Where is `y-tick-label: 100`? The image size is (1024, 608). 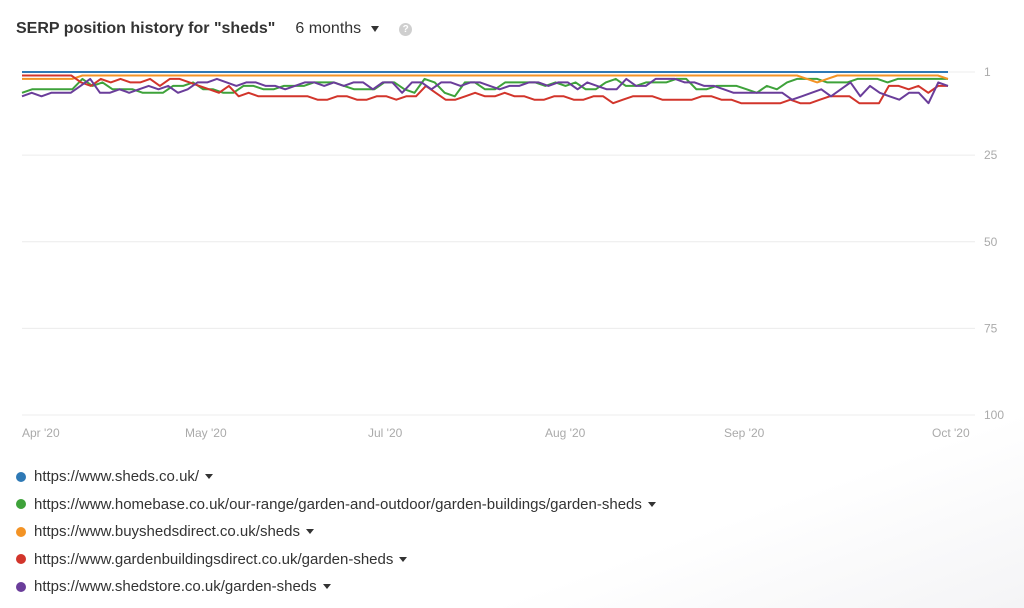
y-tick-label: 100 is located at coordinates (994, 415).